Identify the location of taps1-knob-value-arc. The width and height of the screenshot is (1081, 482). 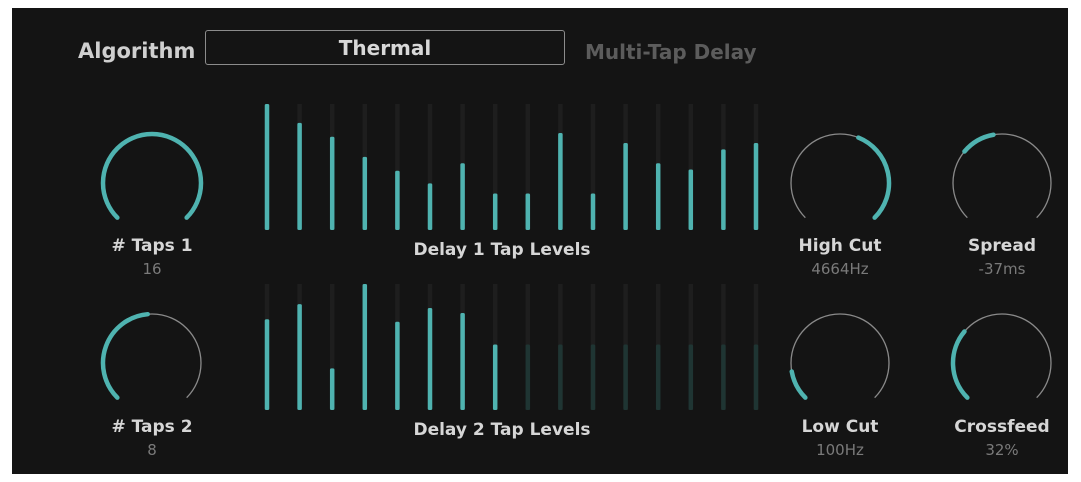
(152, 175).